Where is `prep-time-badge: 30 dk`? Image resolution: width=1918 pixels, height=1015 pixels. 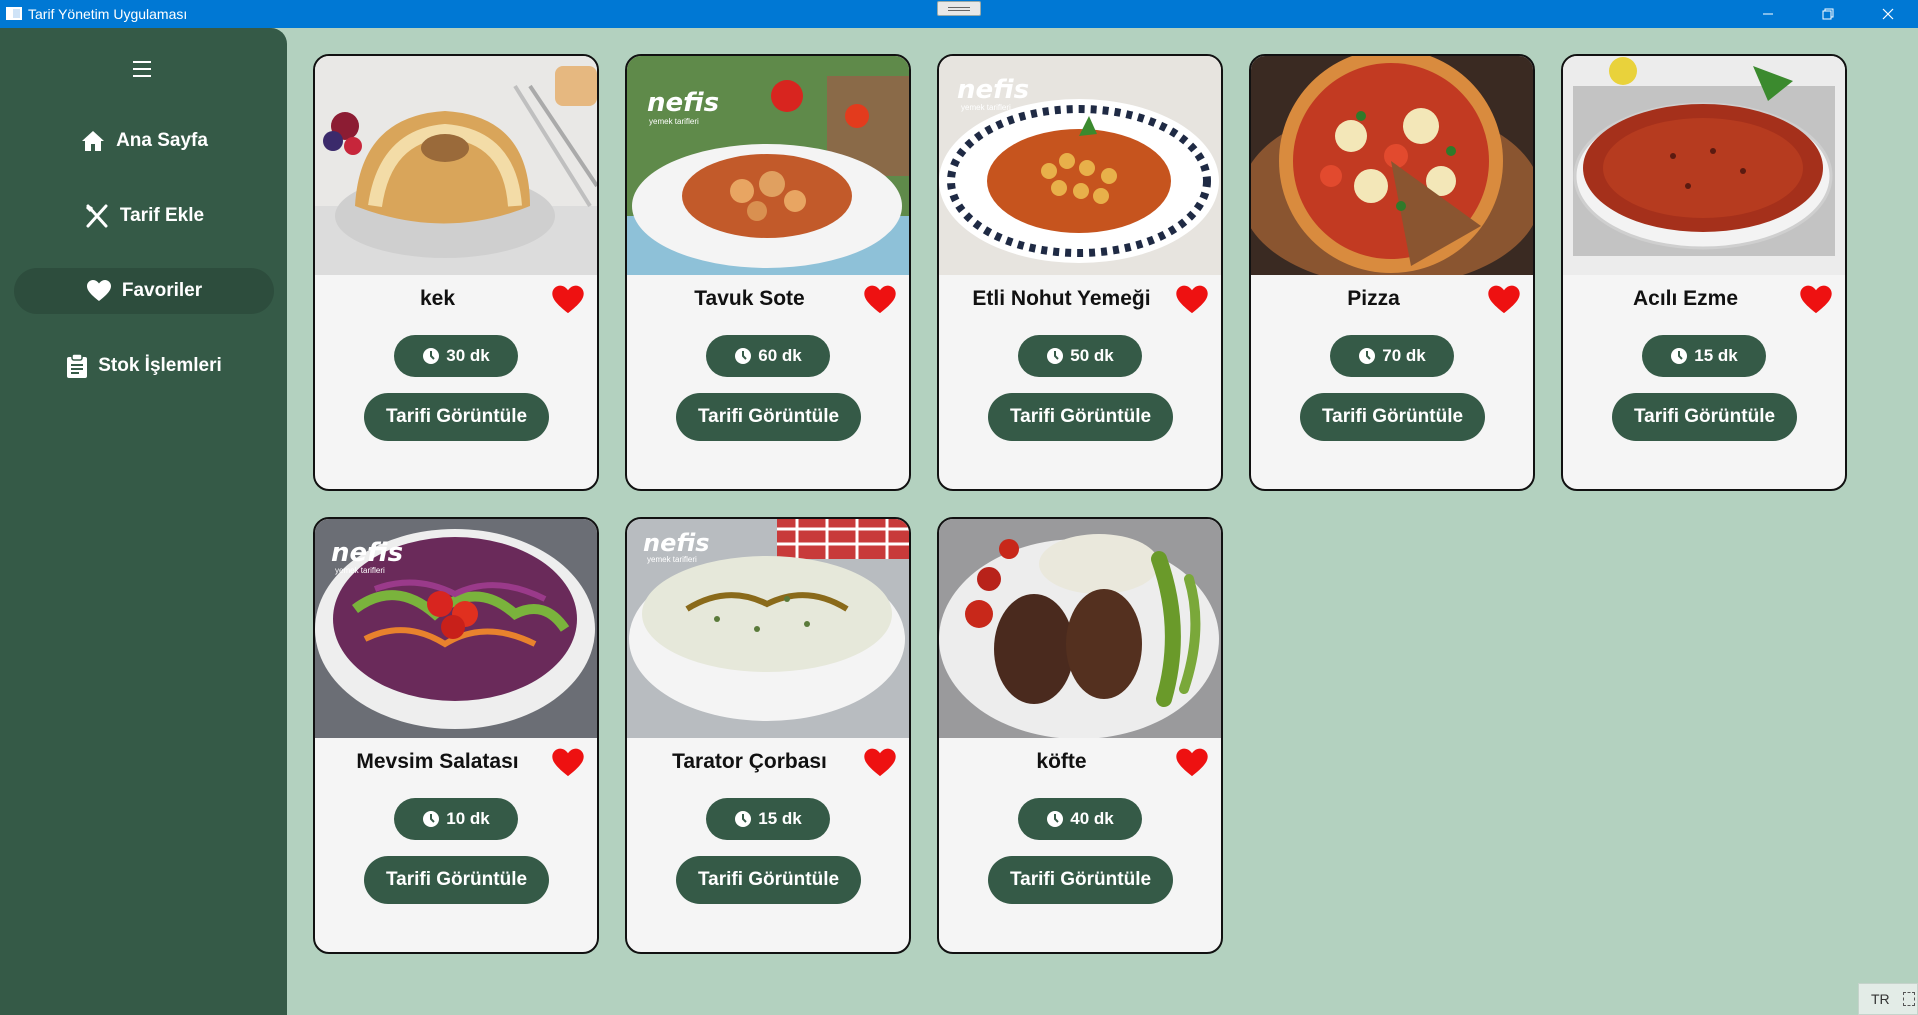
prep-time-badge: 30 dk is located at coordinates (456, 356).